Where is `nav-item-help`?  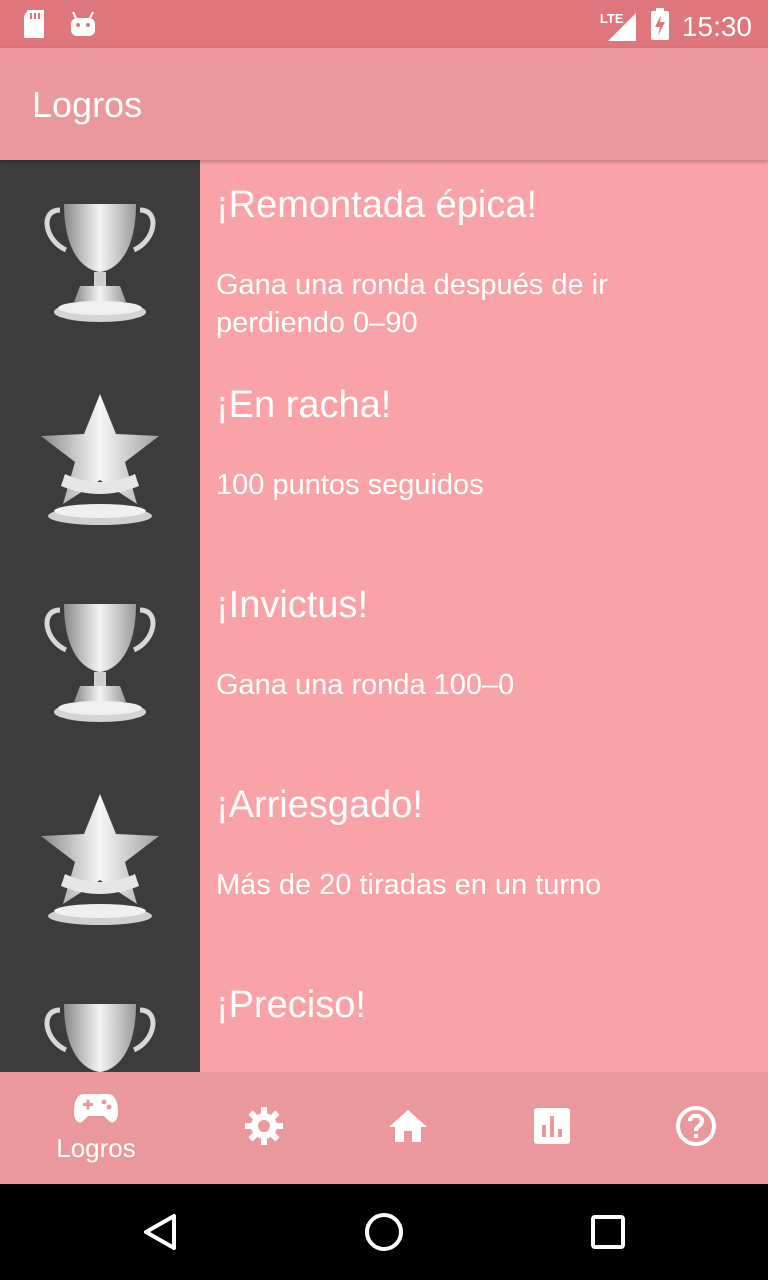 nav-item-help is located at coordinates (696, 1128).